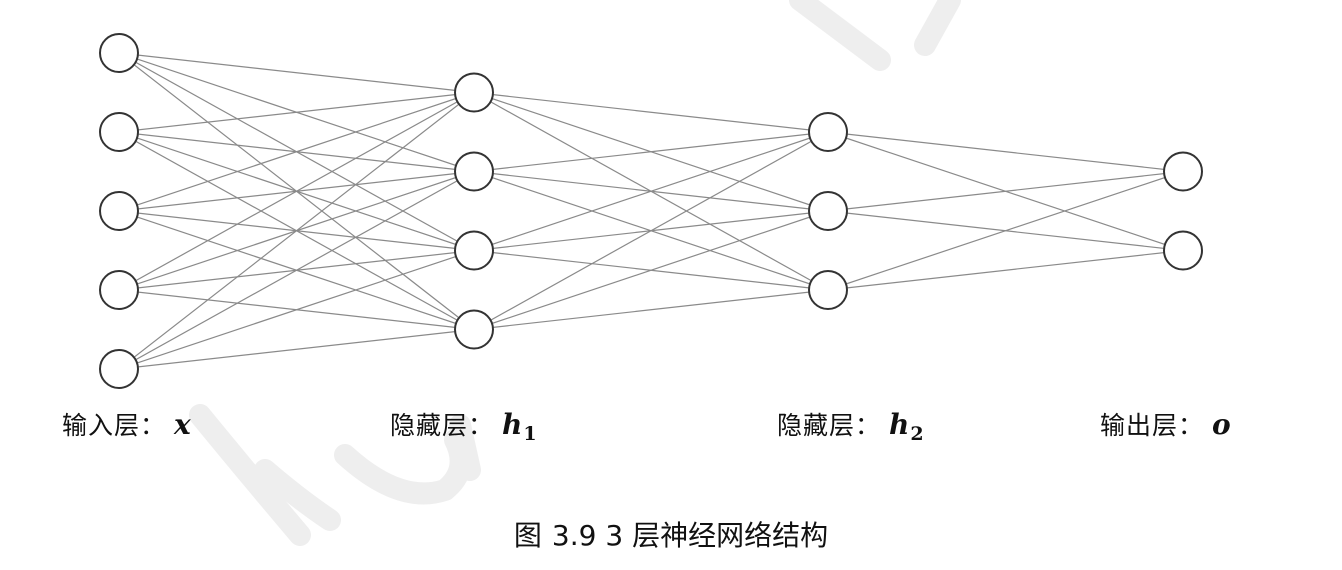 This screenshot has height=570, width=1342. I want to click on input-layer-label: 输入层： x, so click(127, 425).